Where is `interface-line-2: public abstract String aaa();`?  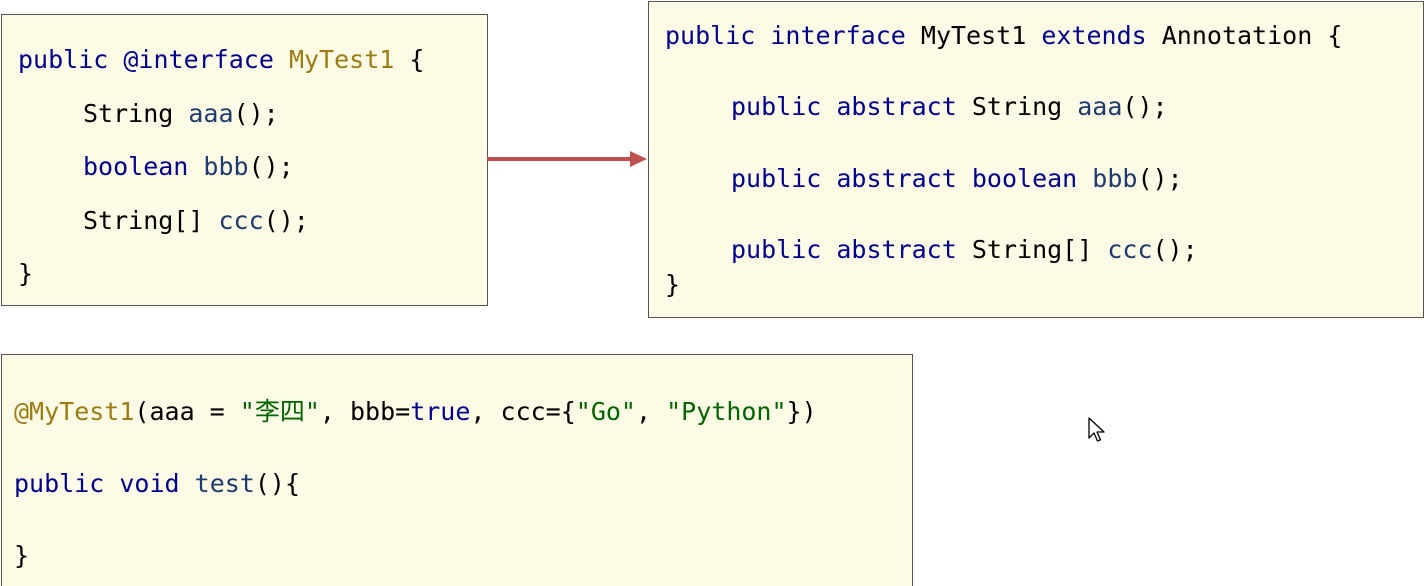 interface-line-2: public abstract String aaa(); is located at coordinates (949, 107).